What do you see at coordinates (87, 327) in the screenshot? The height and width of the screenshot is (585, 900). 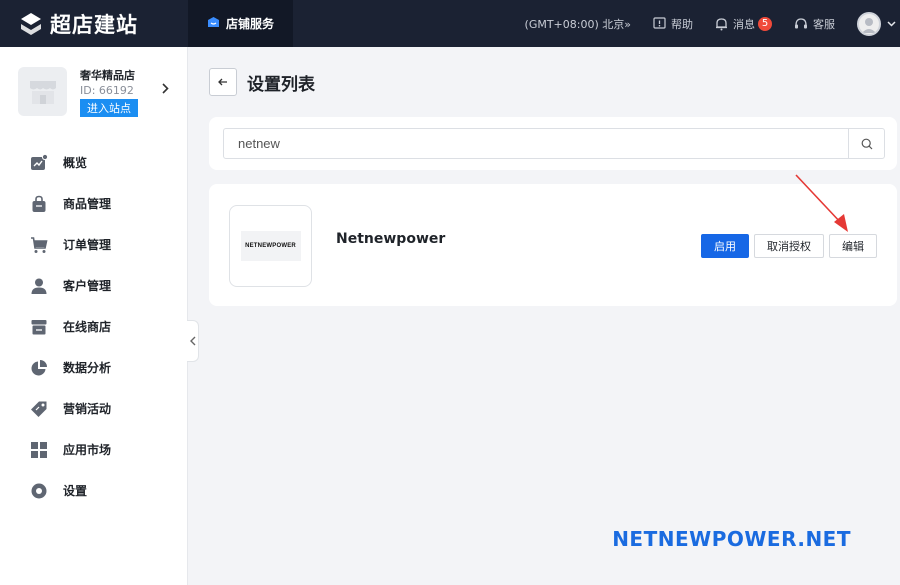 I see `sidebar-item-label: 在线商店` at bounding box center [87, 327].